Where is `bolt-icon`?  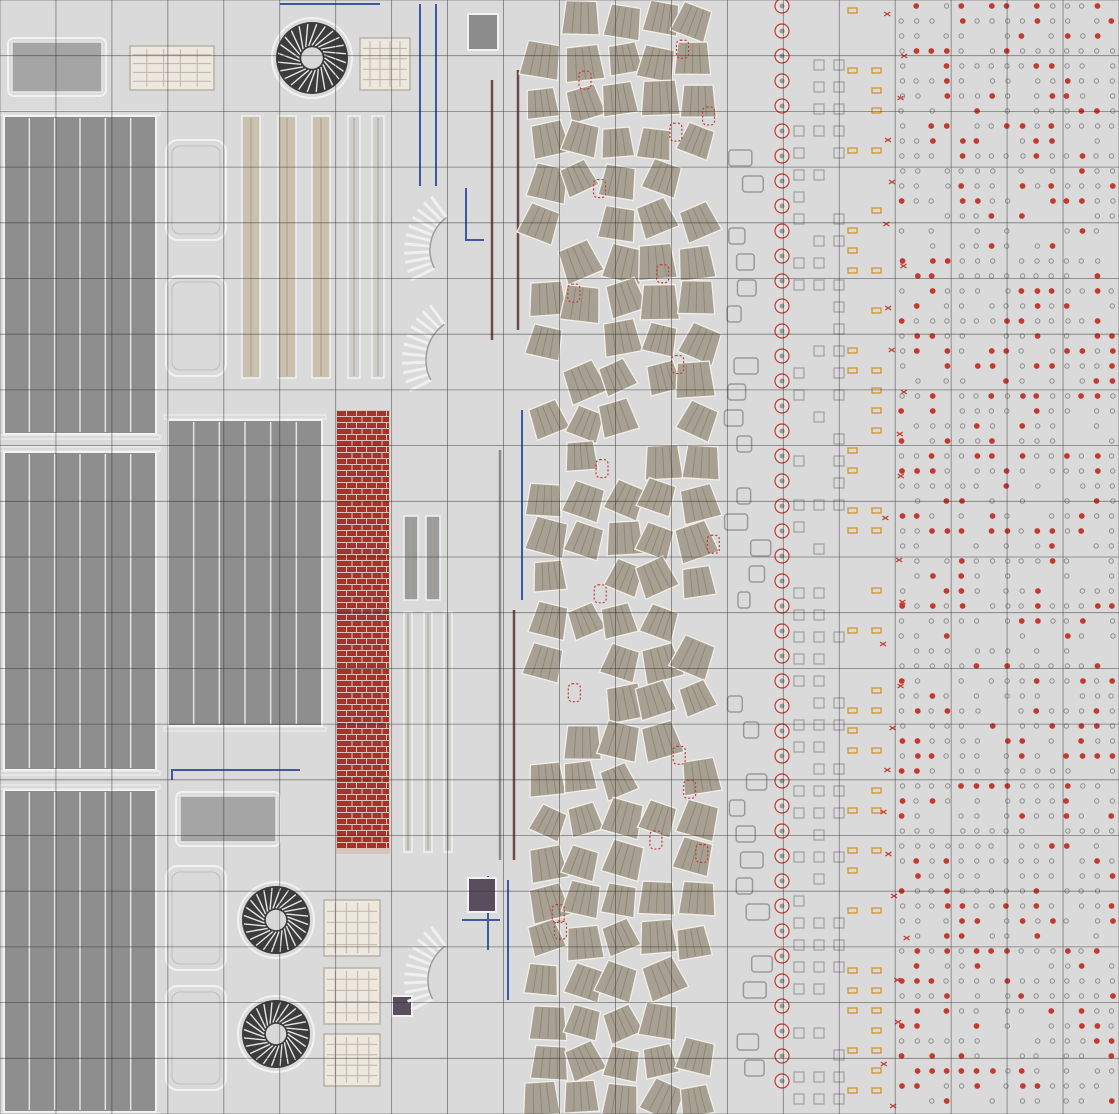 bolt-icon is located at coordinates (782, 681).